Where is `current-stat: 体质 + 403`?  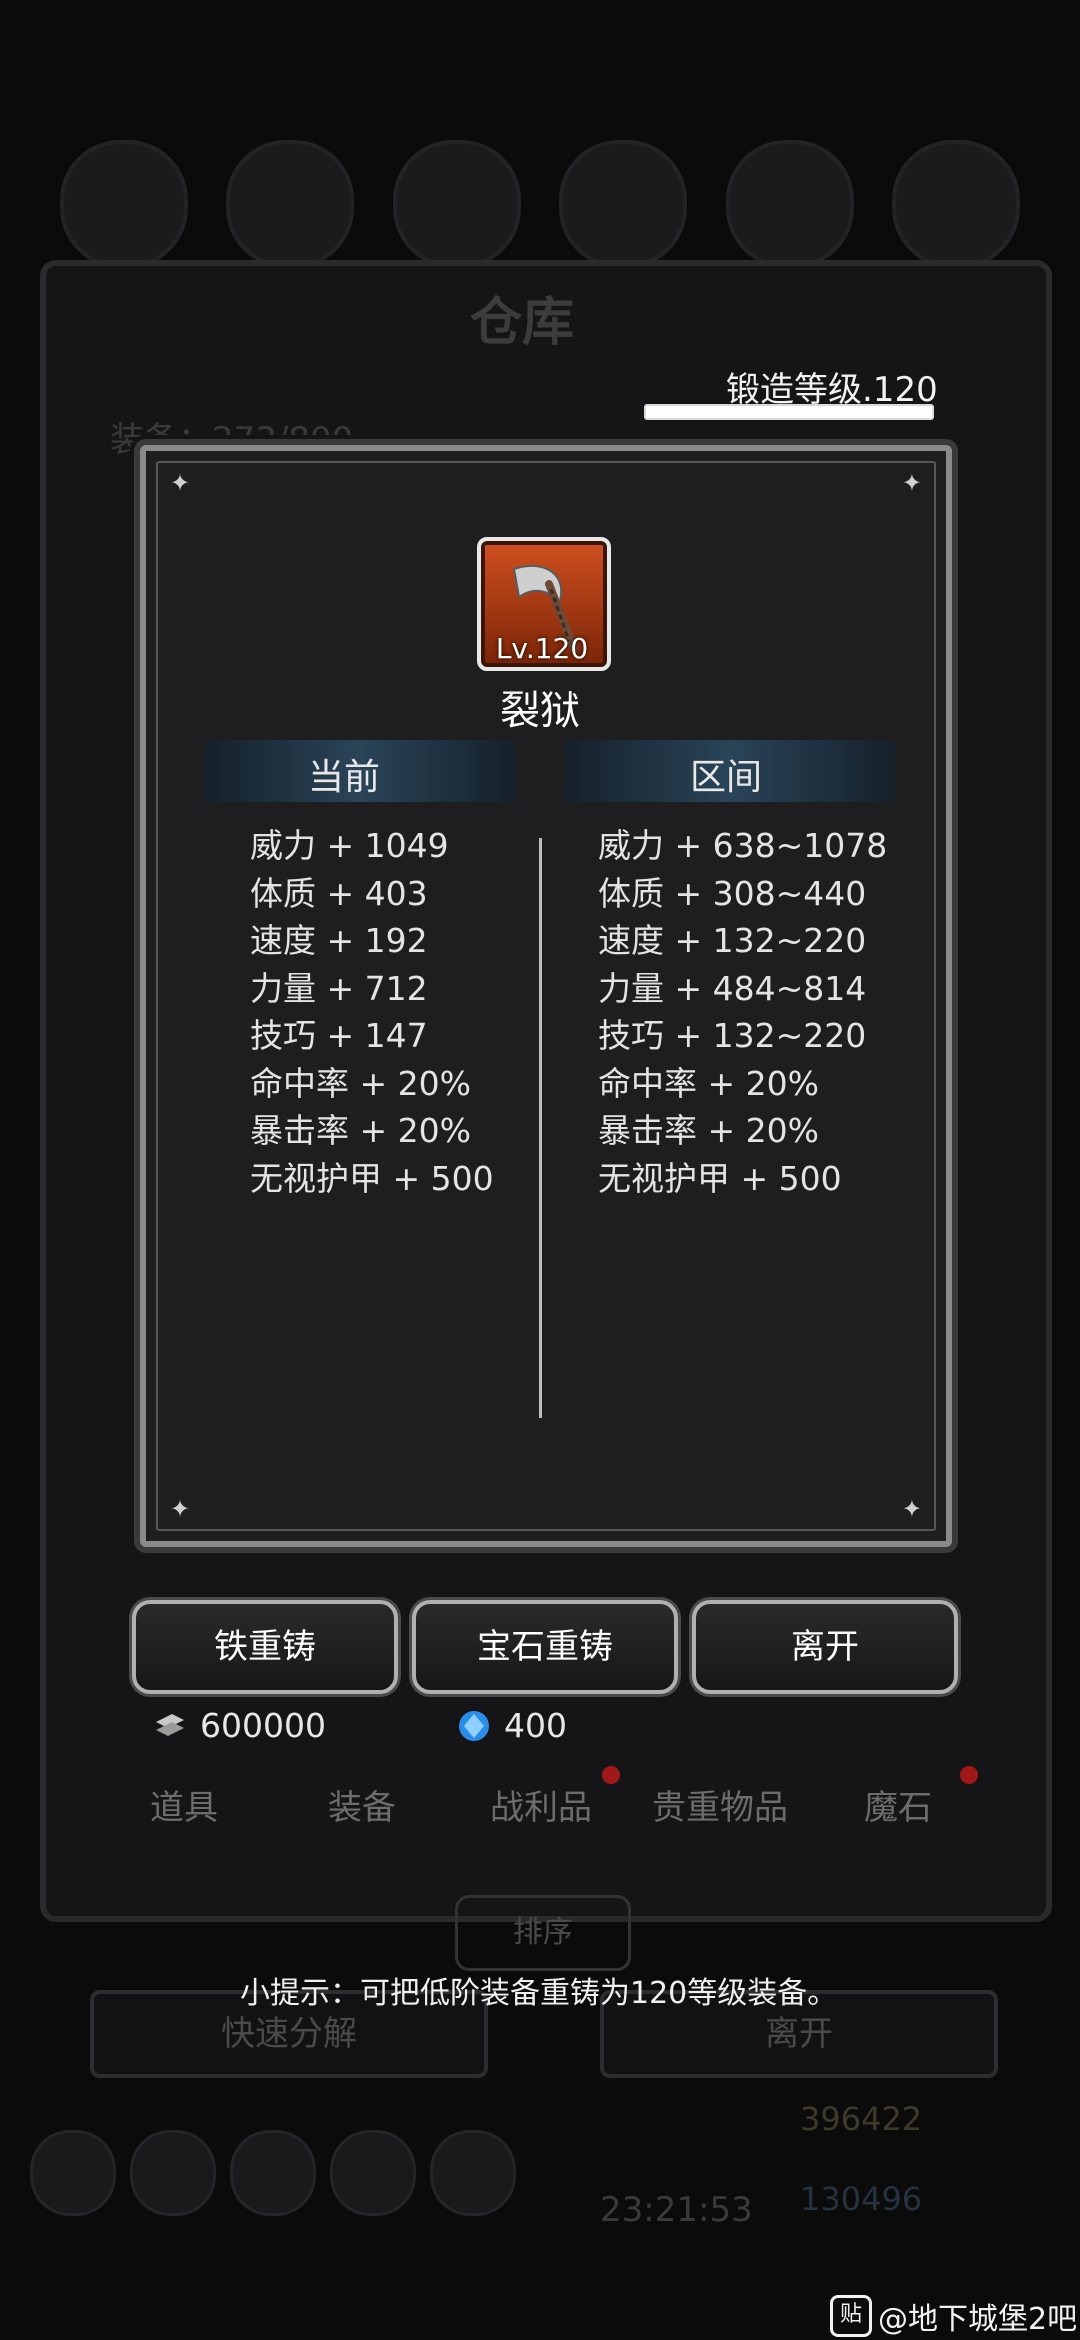
current-stat: 体质 + 403 is located at coordinates (339, 893).